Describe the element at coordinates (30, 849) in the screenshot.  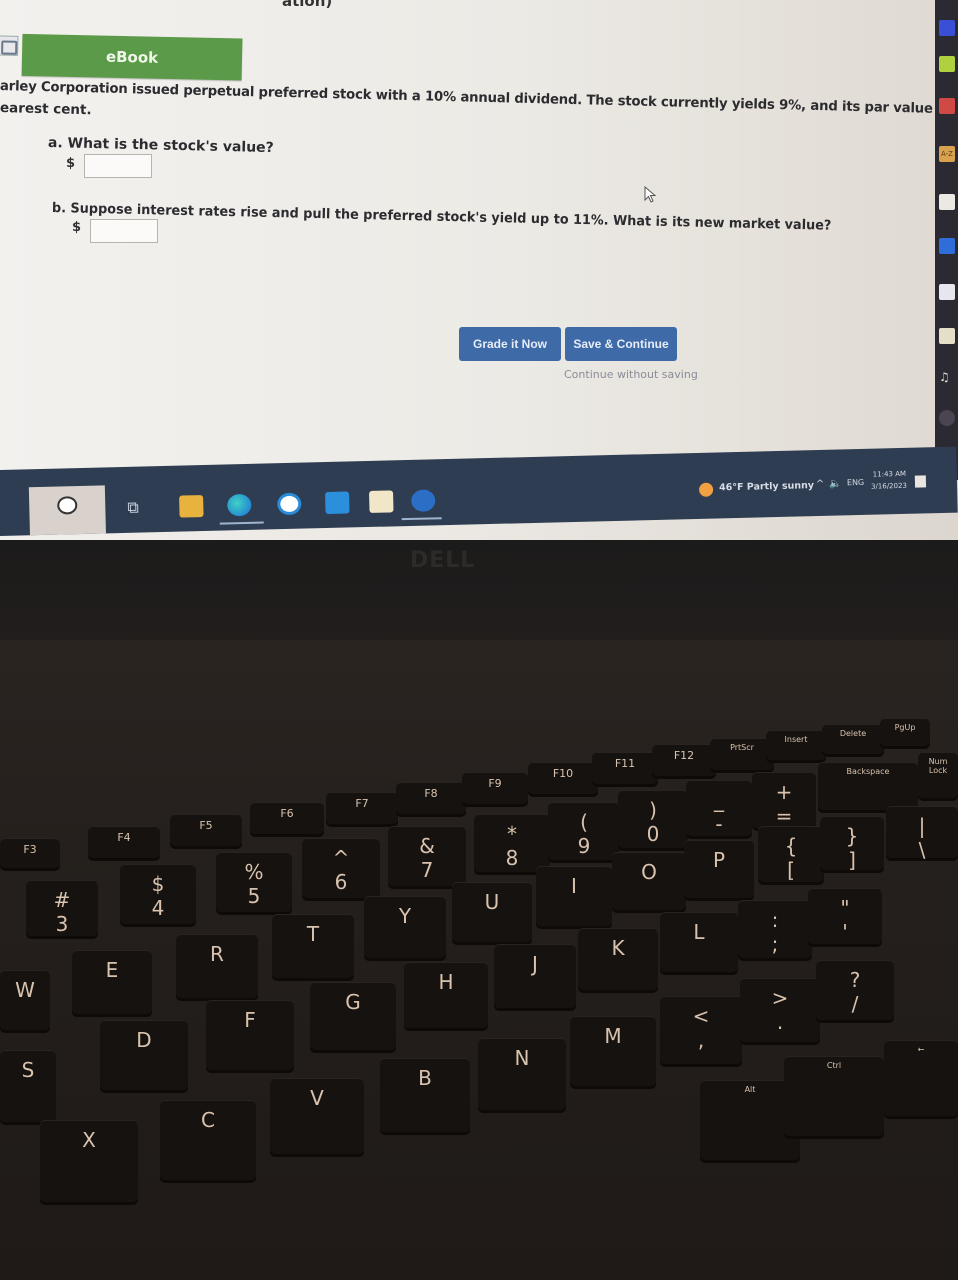
I see `key-label: F3` at that location.